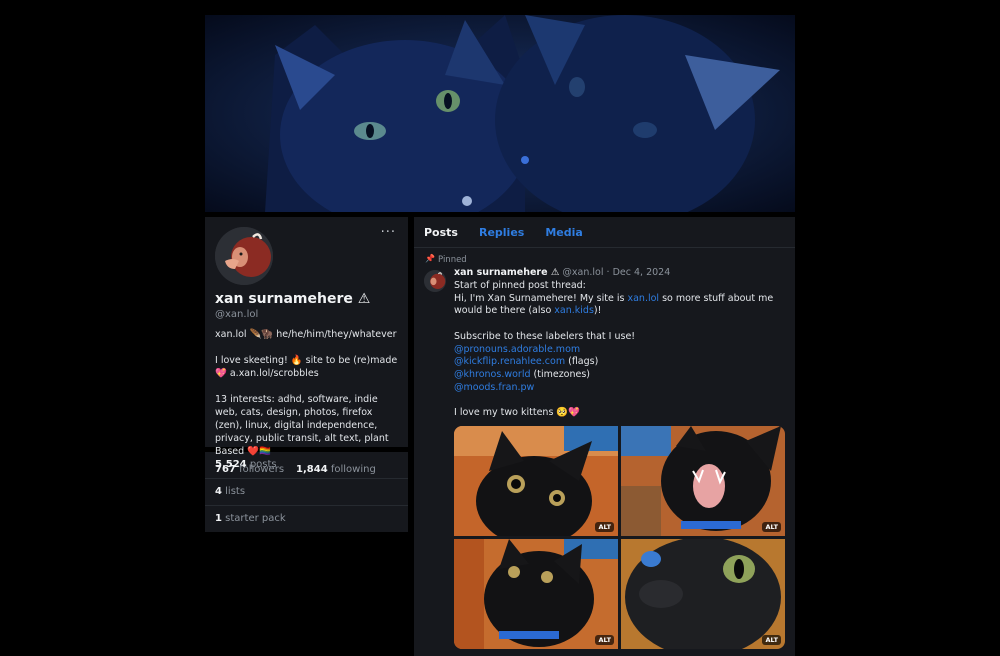  I want to click on pin-icon: 📌, so click(430, 258).